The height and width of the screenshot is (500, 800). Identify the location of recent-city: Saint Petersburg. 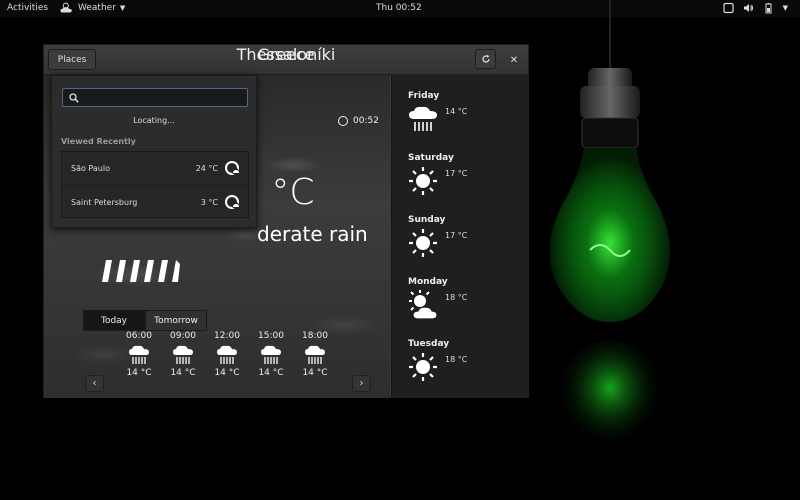
(104, 202).